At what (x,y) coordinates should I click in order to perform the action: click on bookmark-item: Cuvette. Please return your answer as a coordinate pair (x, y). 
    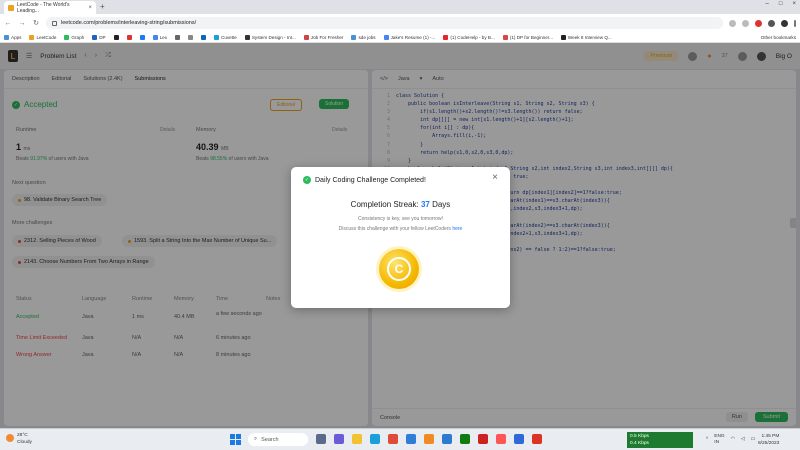
    Looking at the image, I should click on (225, 37).